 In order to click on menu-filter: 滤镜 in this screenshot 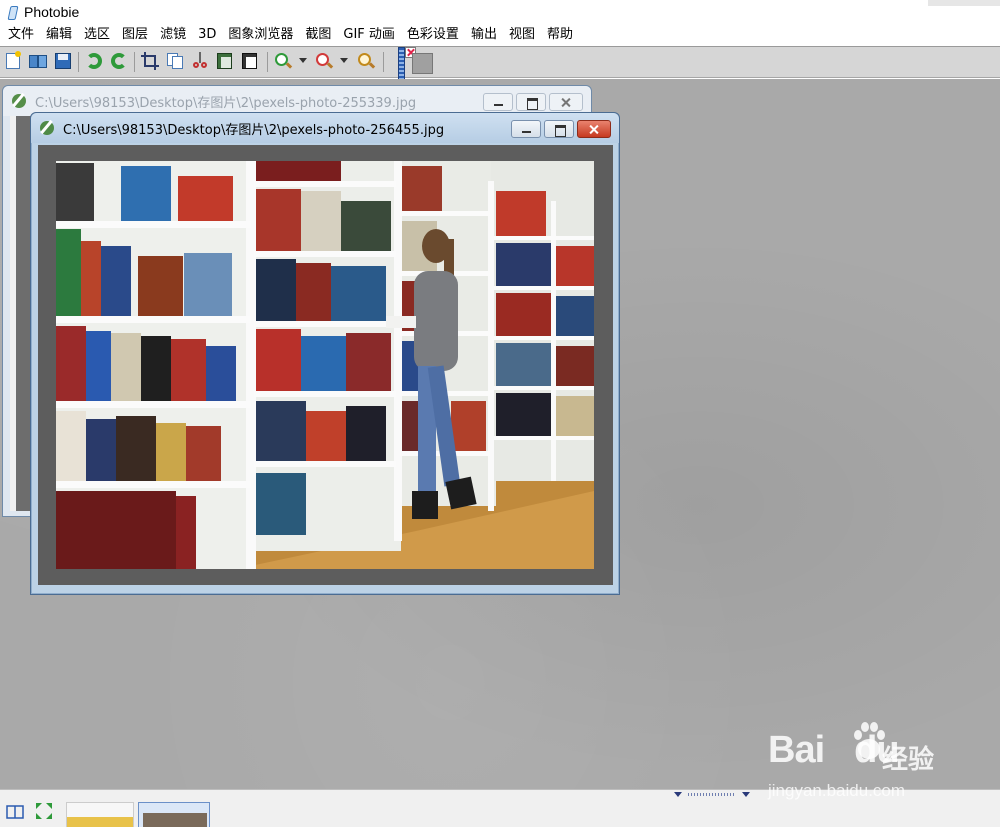, I will do `click(173, 35)`.